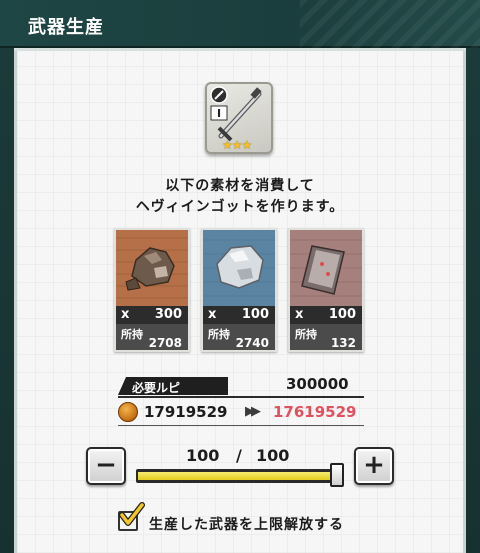 The image size is (480, 553). What do you see at coordinates (152, 337) in the screenshot?
I see `material-owned: 所持 2708` at bounding box center [152, 337].